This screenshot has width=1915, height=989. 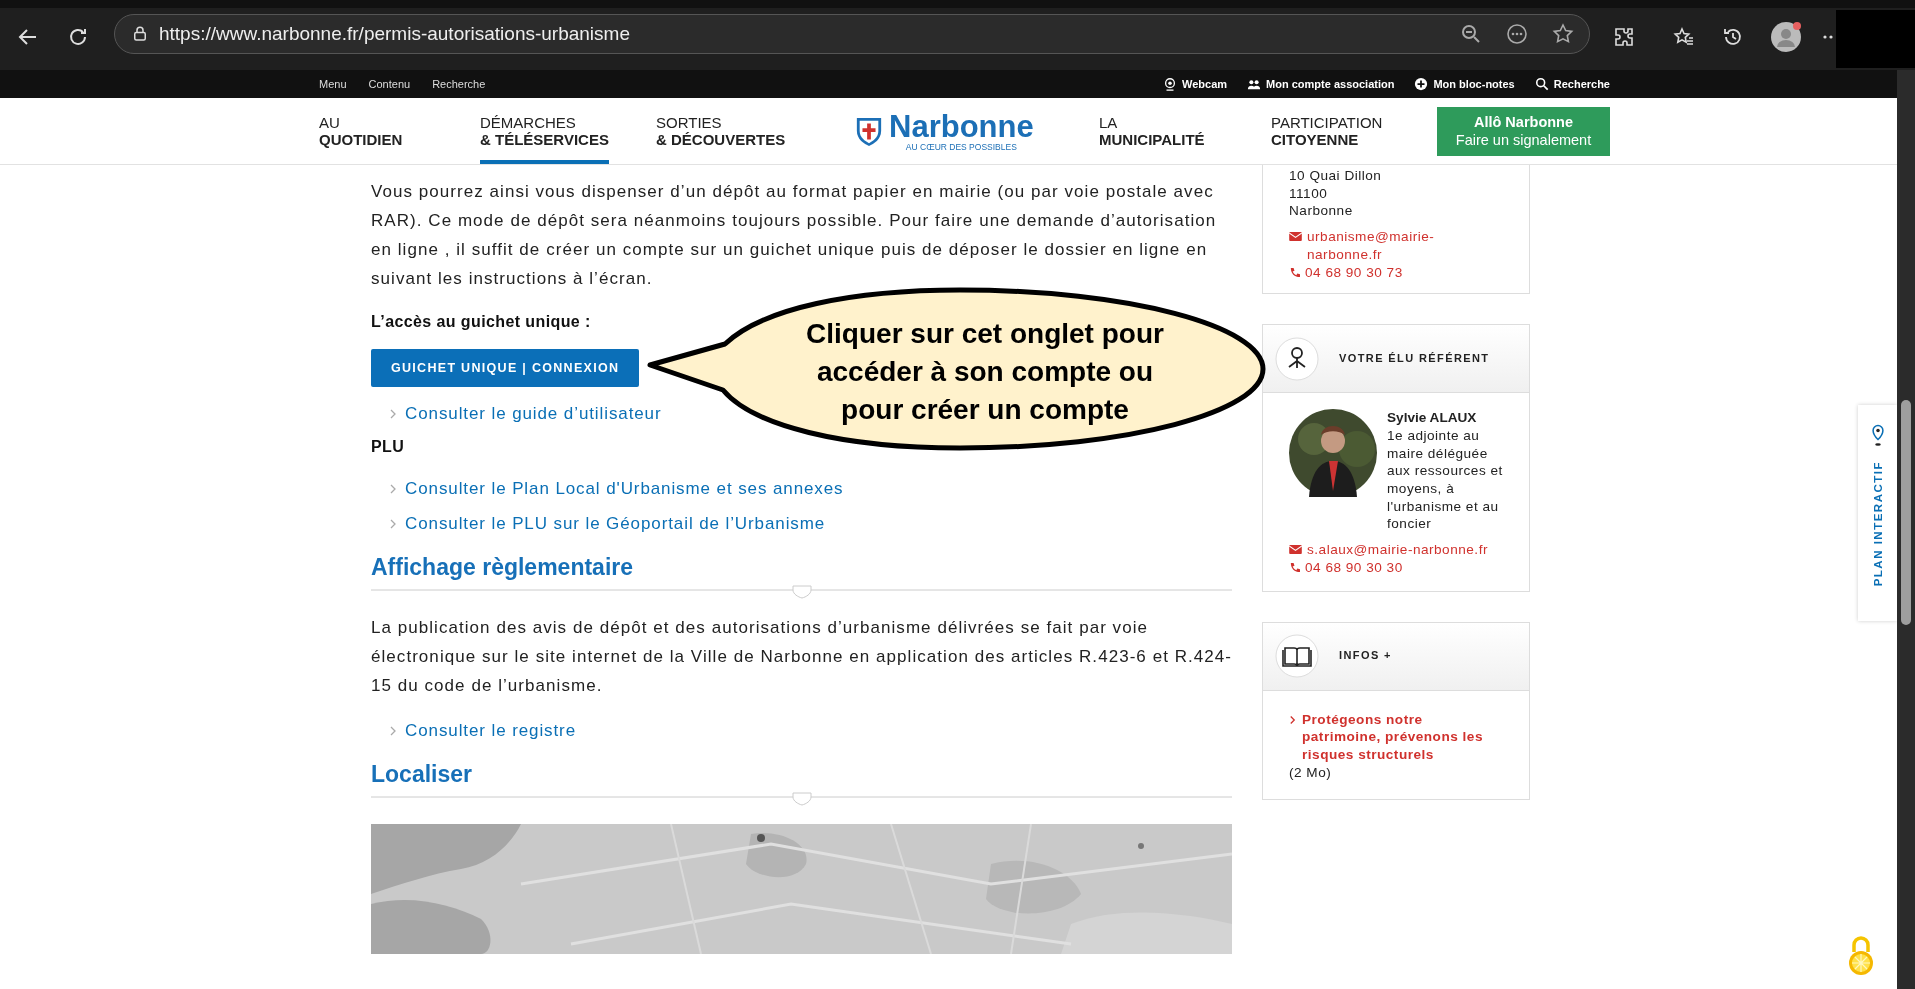 I want to click on link: Consulter le Plan Local d'Urbanisme et ses annexes, so click(x=624, y=488).